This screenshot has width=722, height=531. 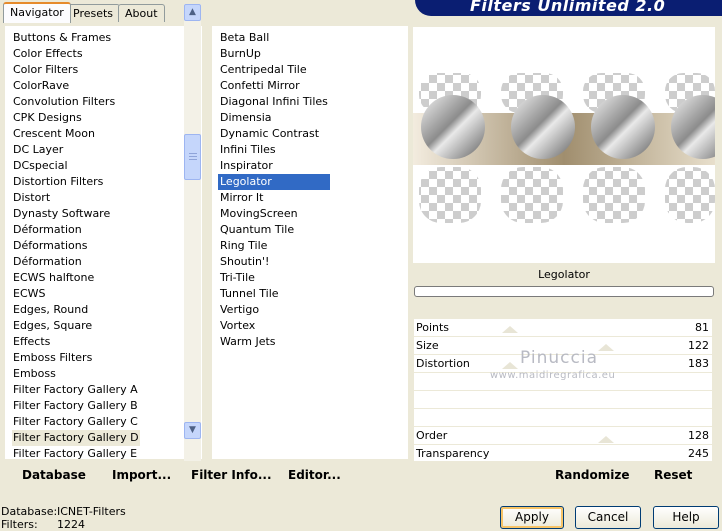 What do you see at coordinates (564, 291) in the screenshot?
I see `progress-bar` at bounding box center [564, 291].